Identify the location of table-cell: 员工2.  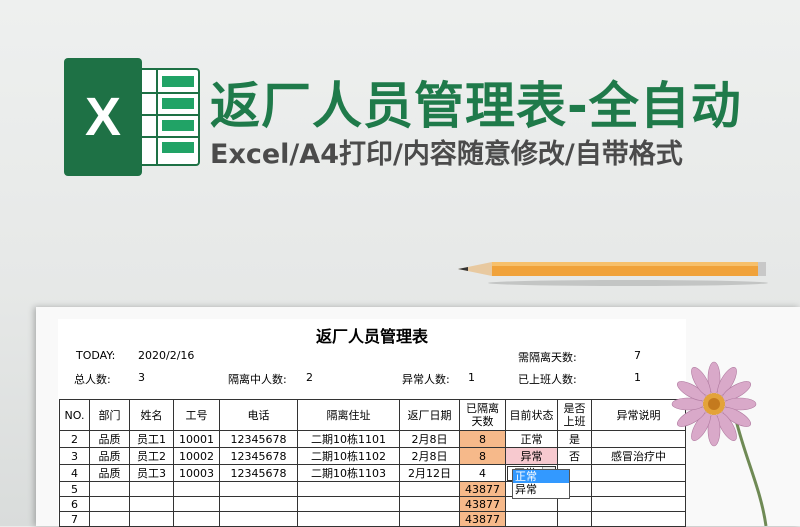
(151, 456).